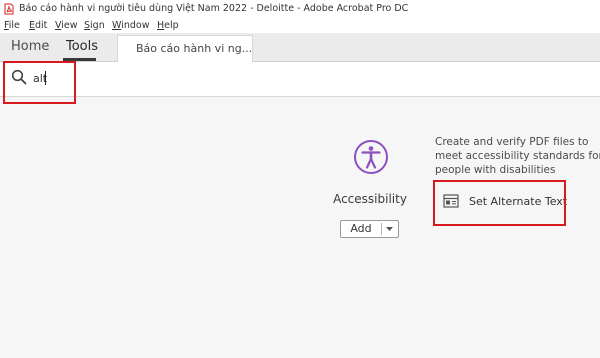  Describe the element at coordinates (9, 9) in the screenshot. I see `acrobat-pdf-icon` at that location.